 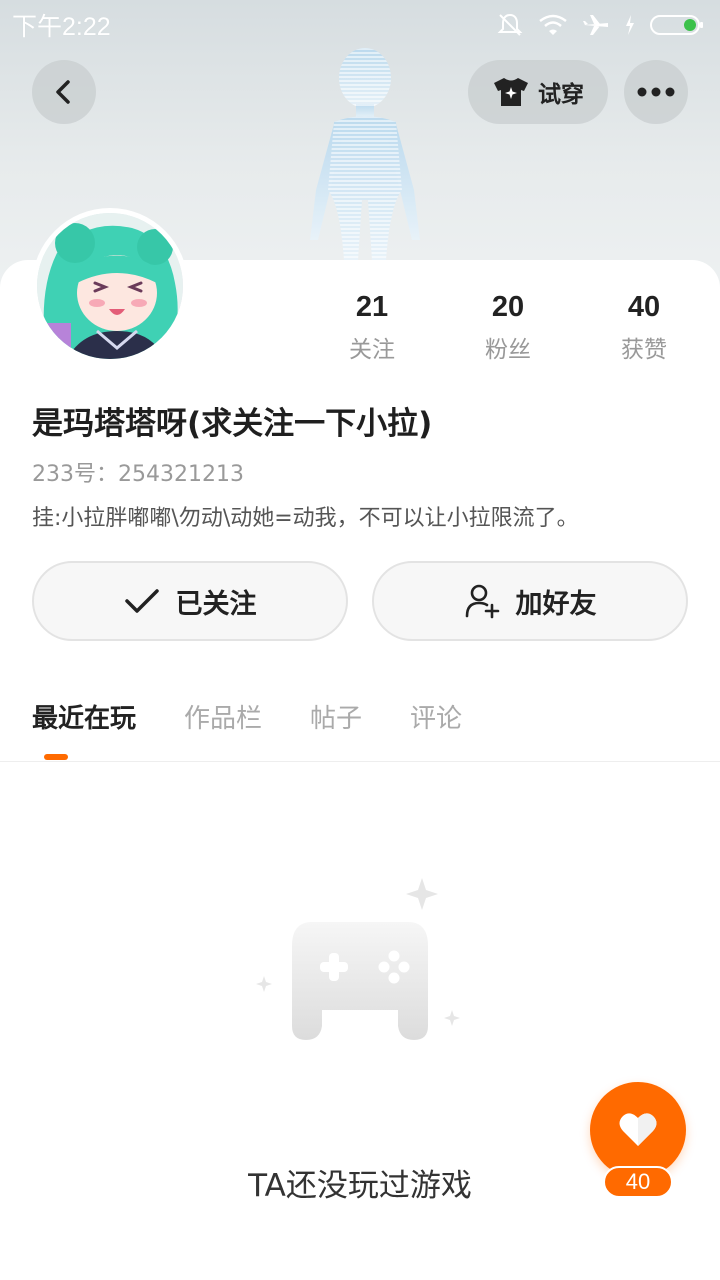 I want to click on tab-comments: 评论, so click(x=436, y=726).